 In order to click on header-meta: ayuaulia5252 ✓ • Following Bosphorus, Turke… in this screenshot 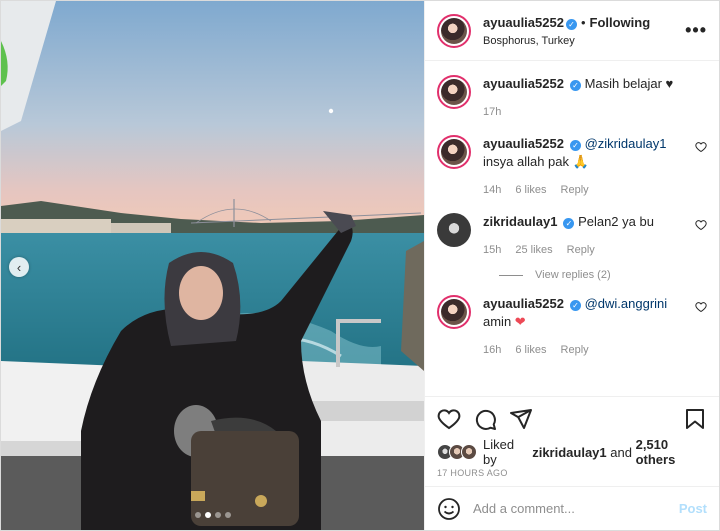, I will do `click(584, 30)`.